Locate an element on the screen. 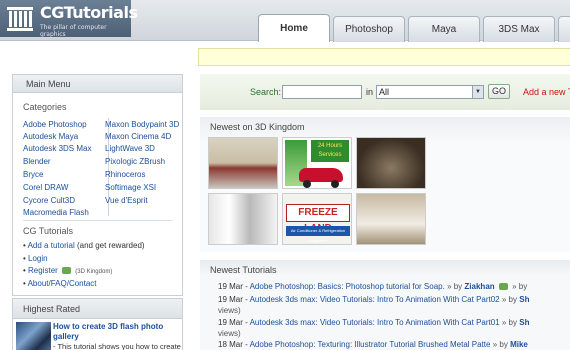 The width and height of the screenshot is (570, 350). search-input is located at coordinates (322, 92).